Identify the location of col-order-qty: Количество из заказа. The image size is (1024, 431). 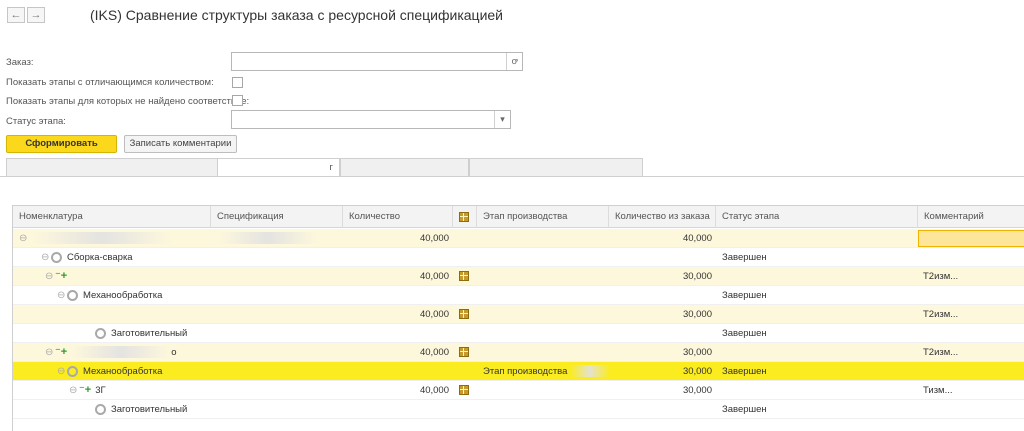
(662, 217).